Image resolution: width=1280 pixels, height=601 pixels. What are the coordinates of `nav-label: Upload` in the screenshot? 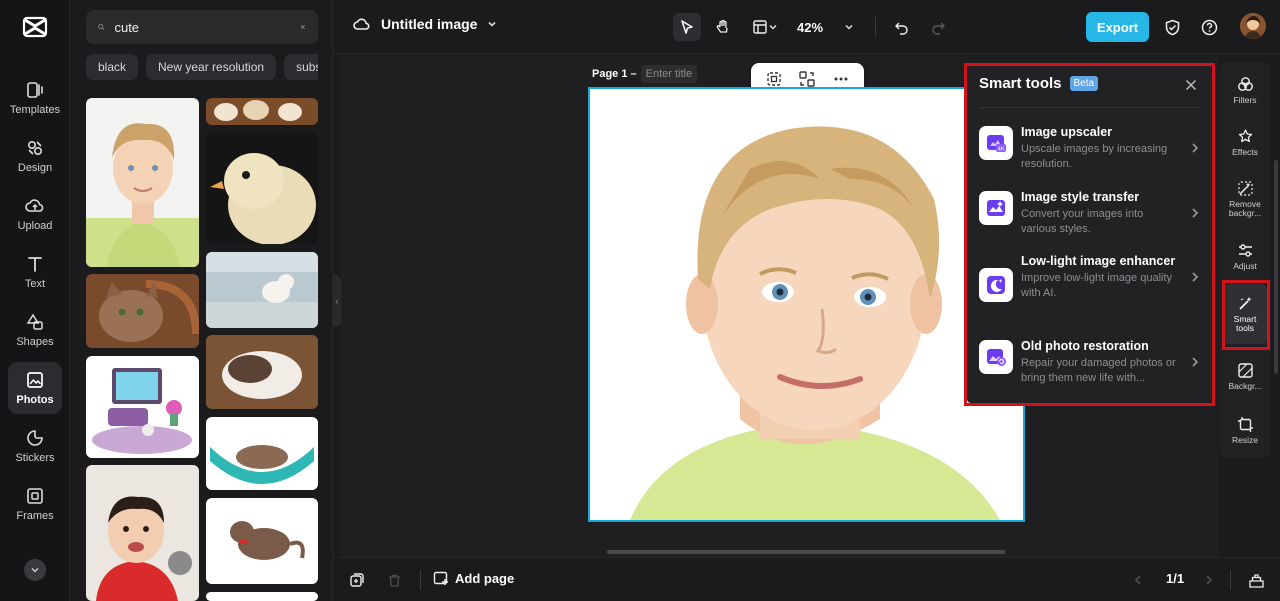 It's located at (35, 226).